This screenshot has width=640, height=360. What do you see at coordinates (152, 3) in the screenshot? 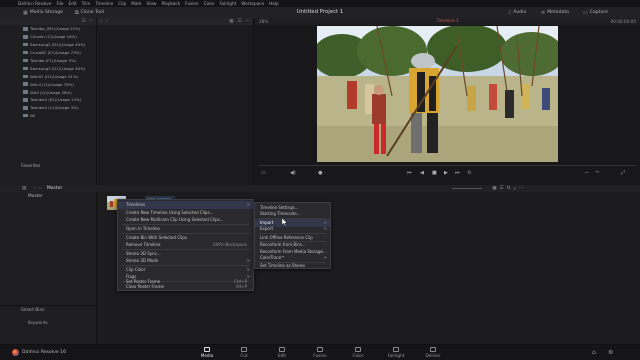
I see `menu-view: View` at bounding box center [152, 3].